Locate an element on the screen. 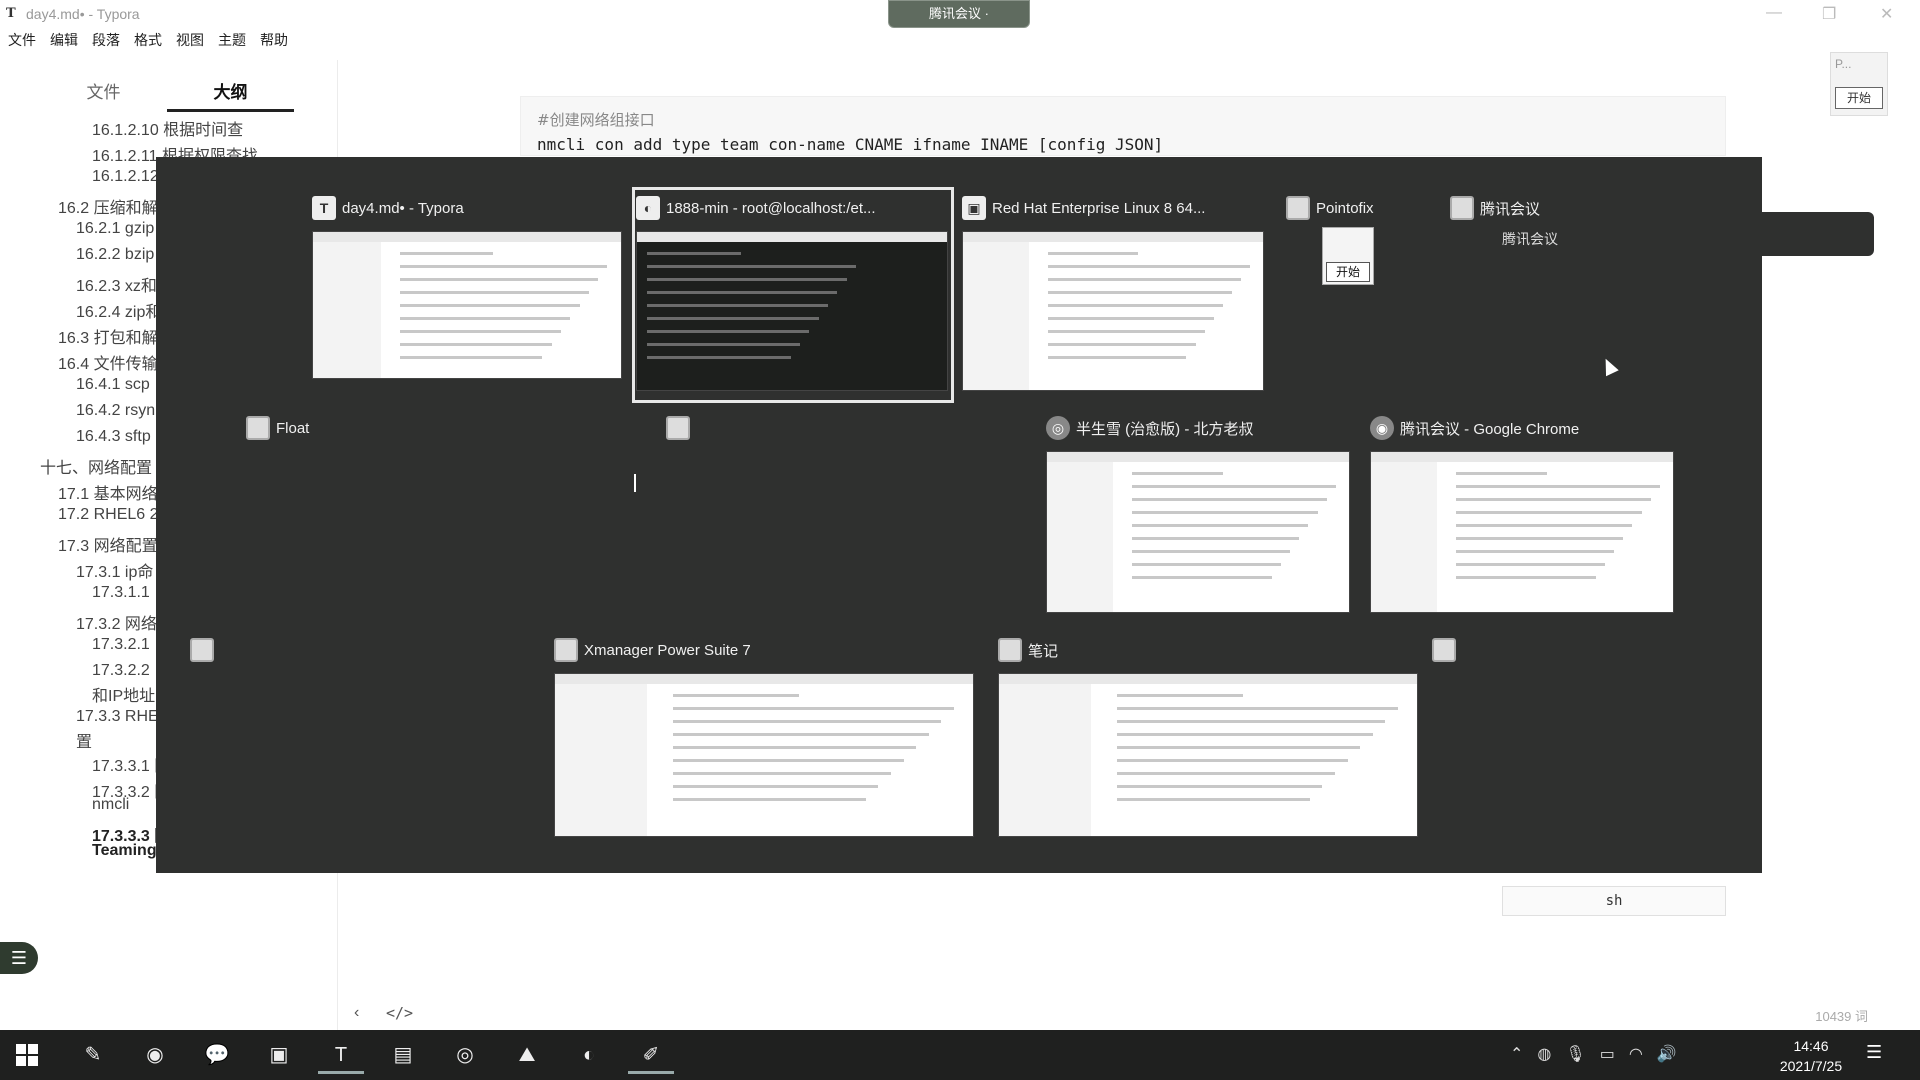 The width and height of the screenshot is (1920, 1080). outline-toggle-icon: ☰ is located at coordinates (19, 958).